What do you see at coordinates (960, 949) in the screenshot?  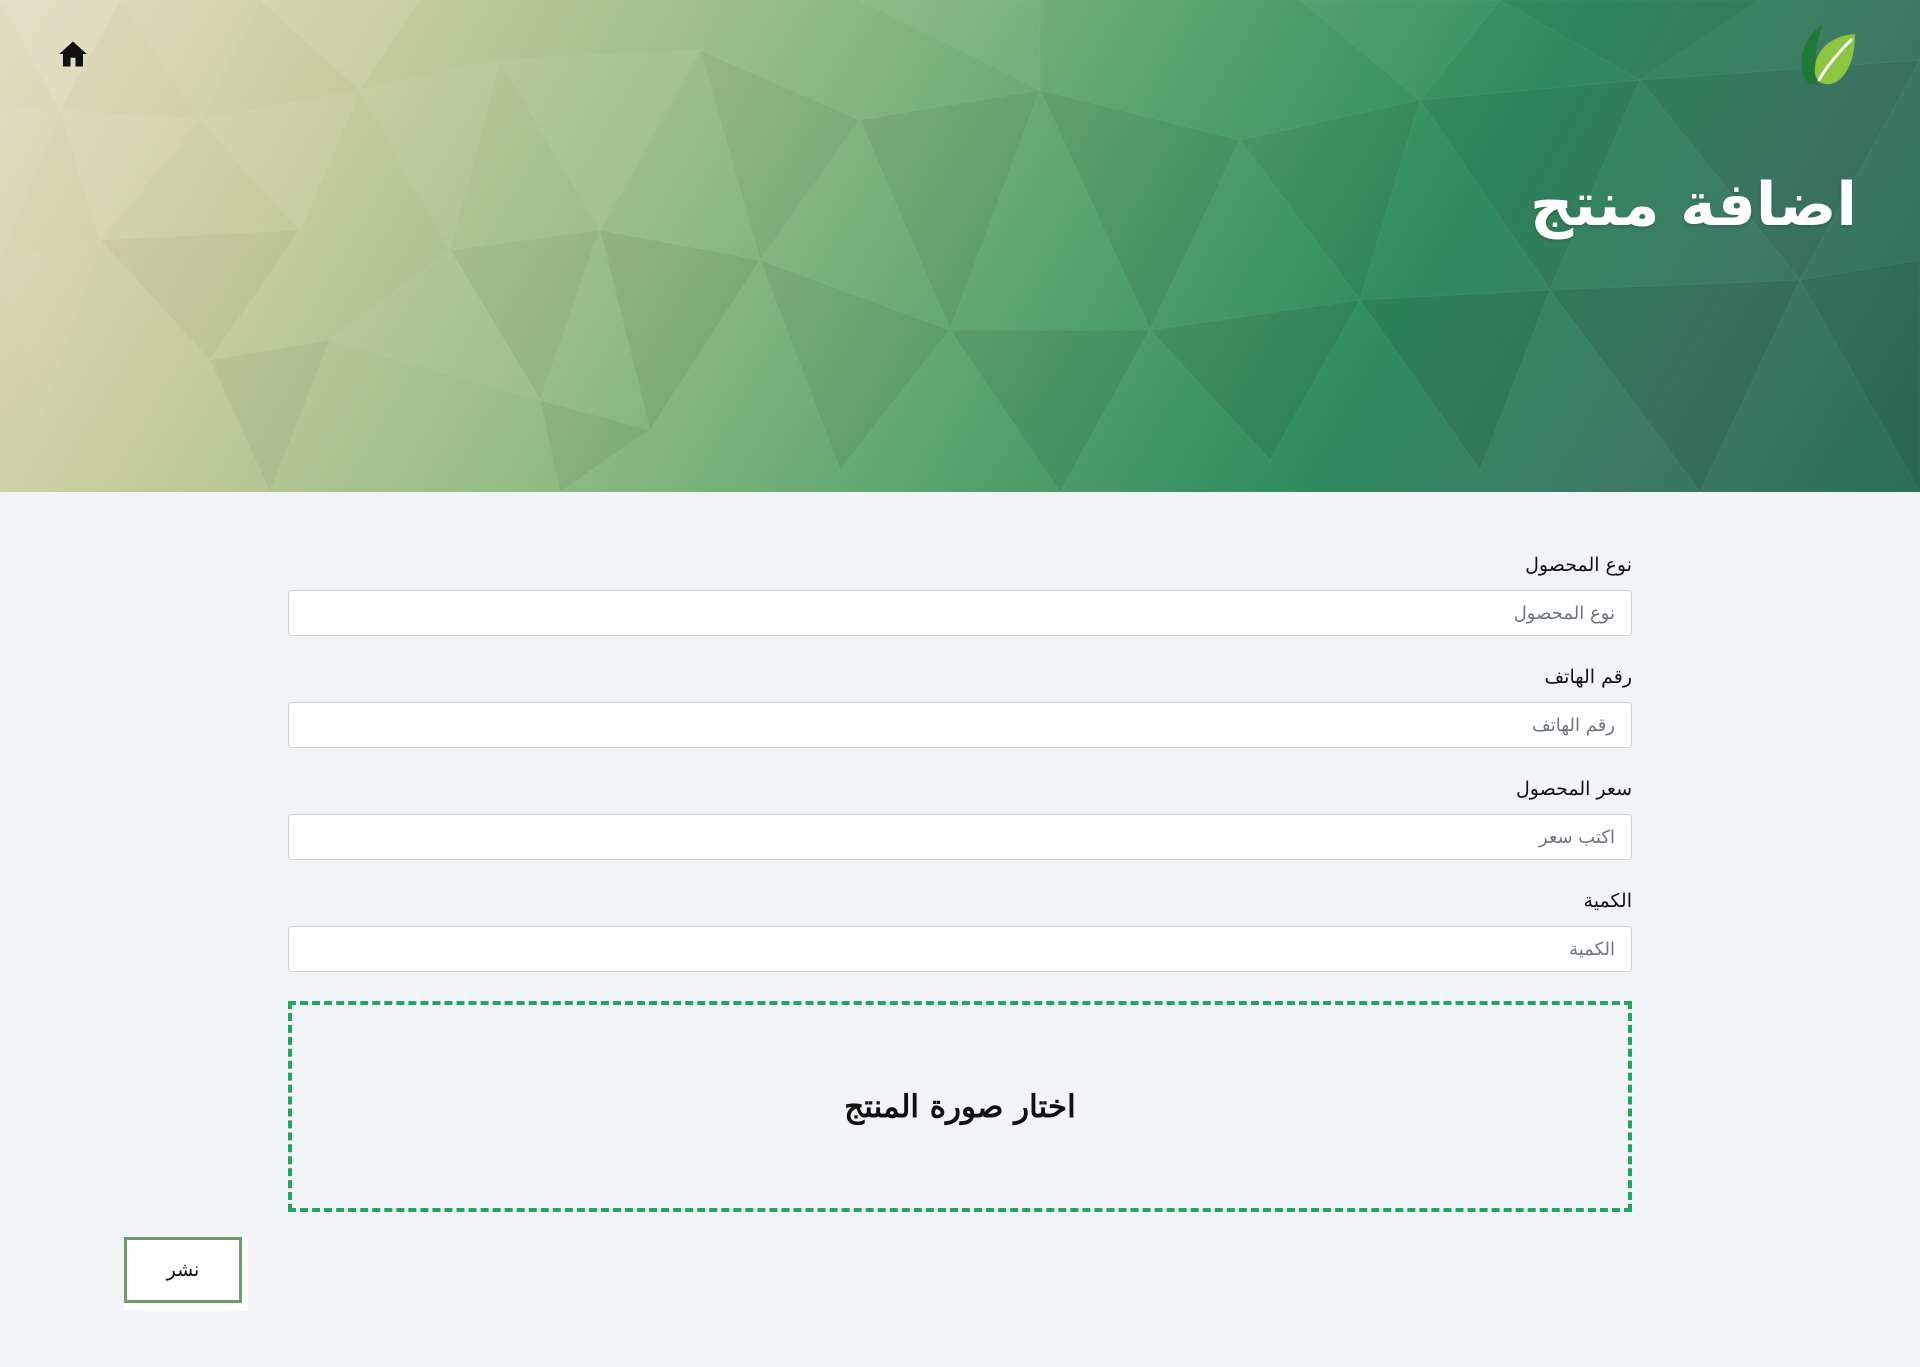 I see `quantity-input` at bounding box center [960, 949].